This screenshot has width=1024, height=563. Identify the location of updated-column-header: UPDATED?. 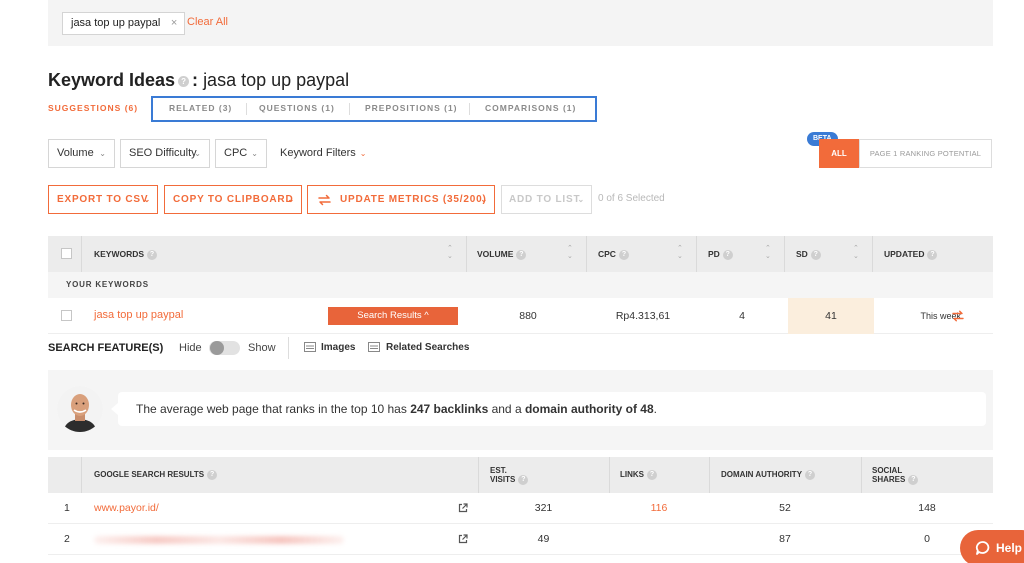
(911, 254).